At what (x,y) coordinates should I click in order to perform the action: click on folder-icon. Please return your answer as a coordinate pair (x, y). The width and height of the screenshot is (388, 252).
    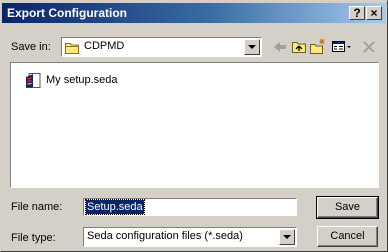
    Looking at the image, I should click on (72, 48).